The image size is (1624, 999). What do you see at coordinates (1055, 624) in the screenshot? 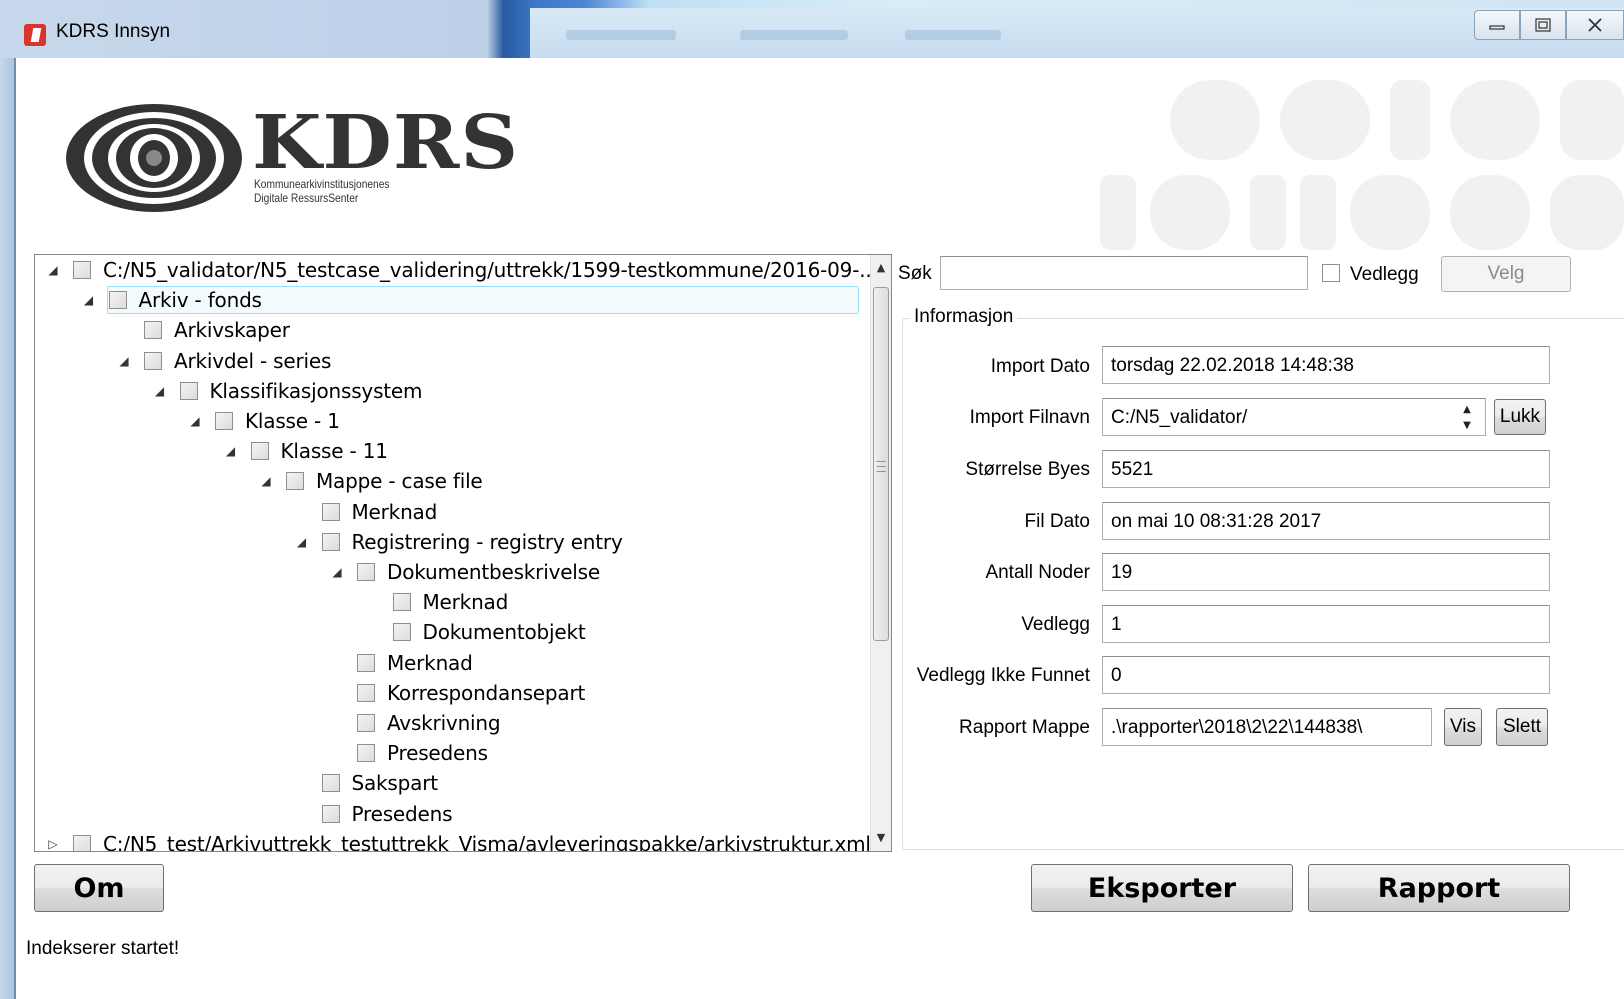
I see `attachments-label: Vedlegg` at bounding box center [1055, 624].